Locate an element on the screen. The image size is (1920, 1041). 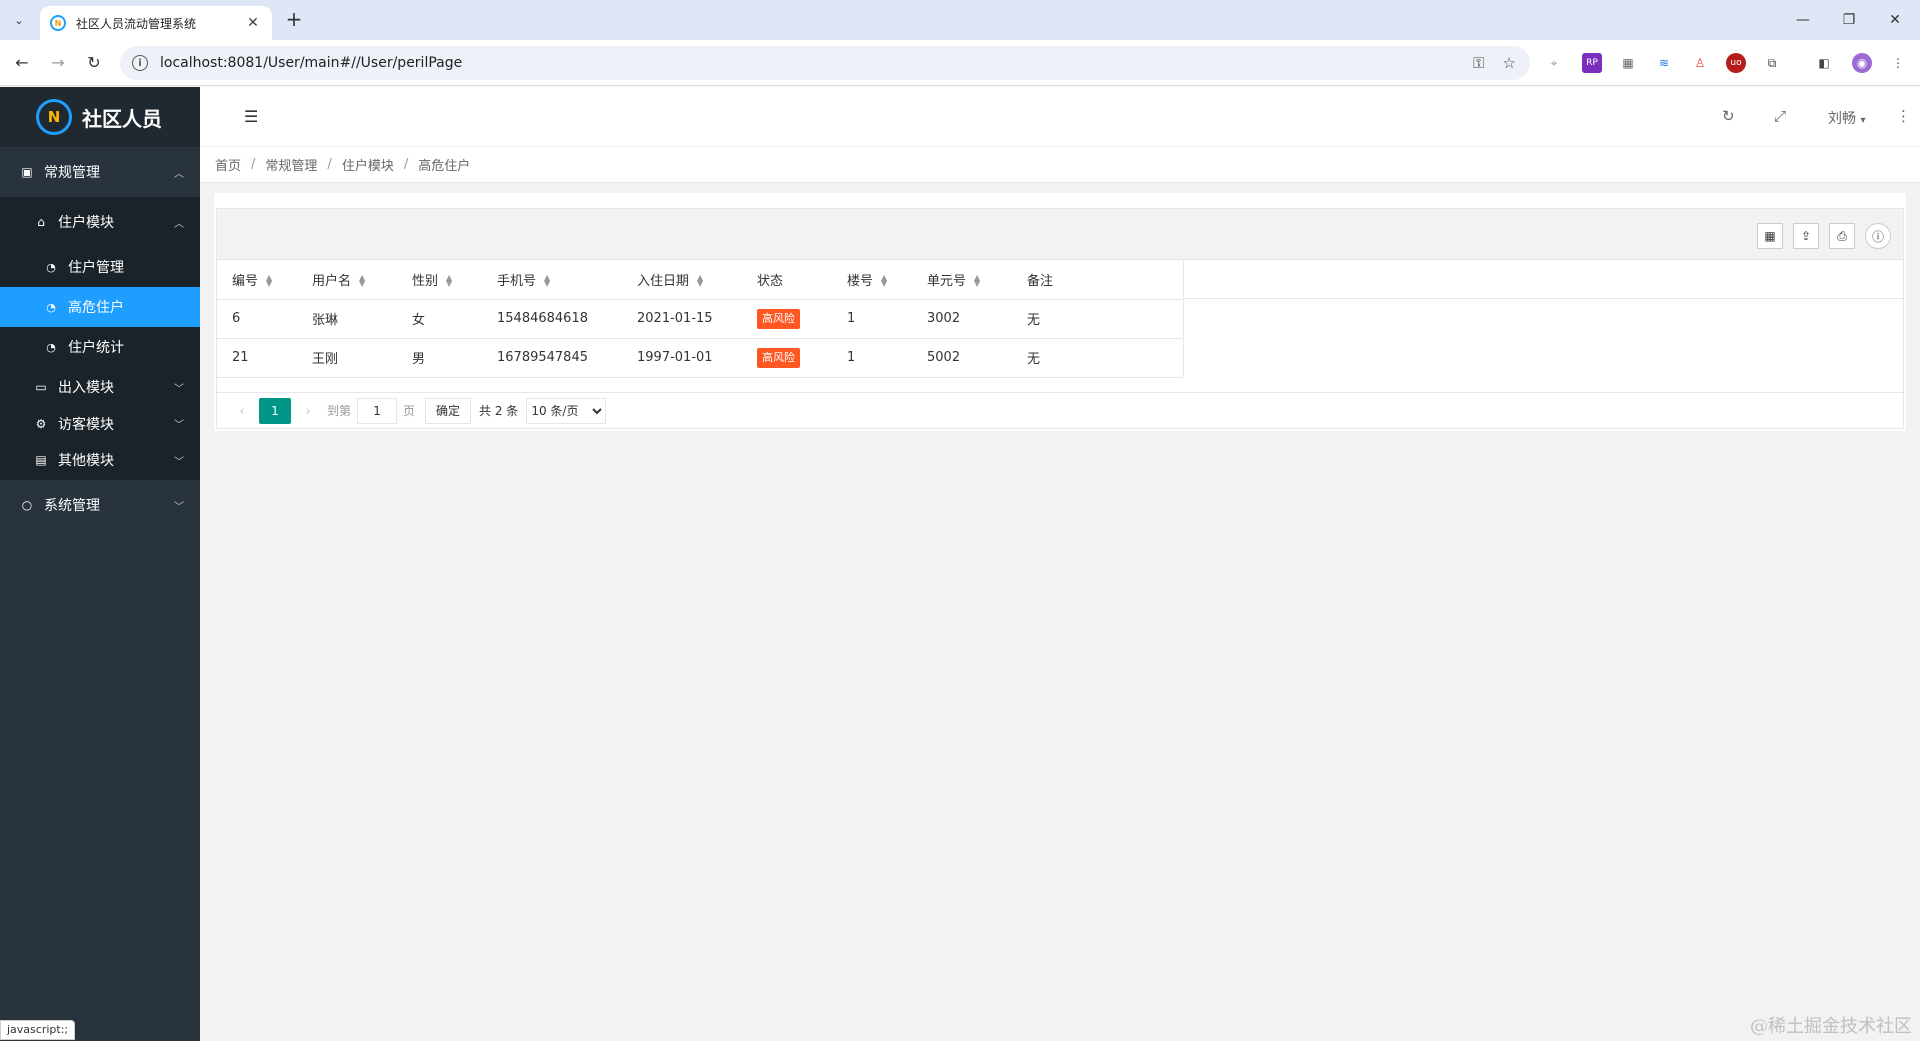
nav-group-visitor: ⚙ 访客模块 ﹀ is located at coordinates (100, 423).